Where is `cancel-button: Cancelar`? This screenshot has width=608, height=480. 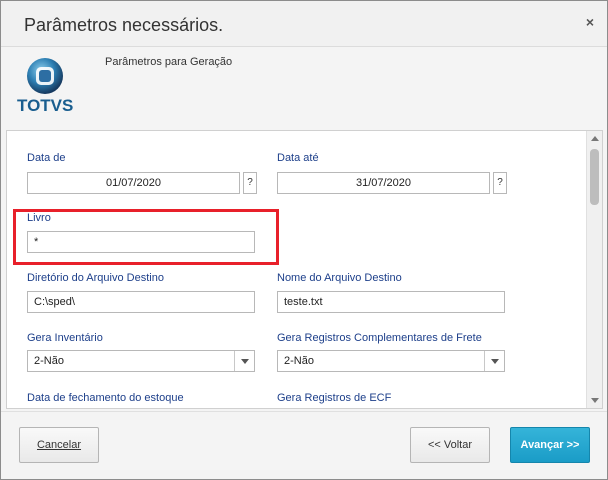
cancel-button: Cancelar is located at coordinates (59, 445).